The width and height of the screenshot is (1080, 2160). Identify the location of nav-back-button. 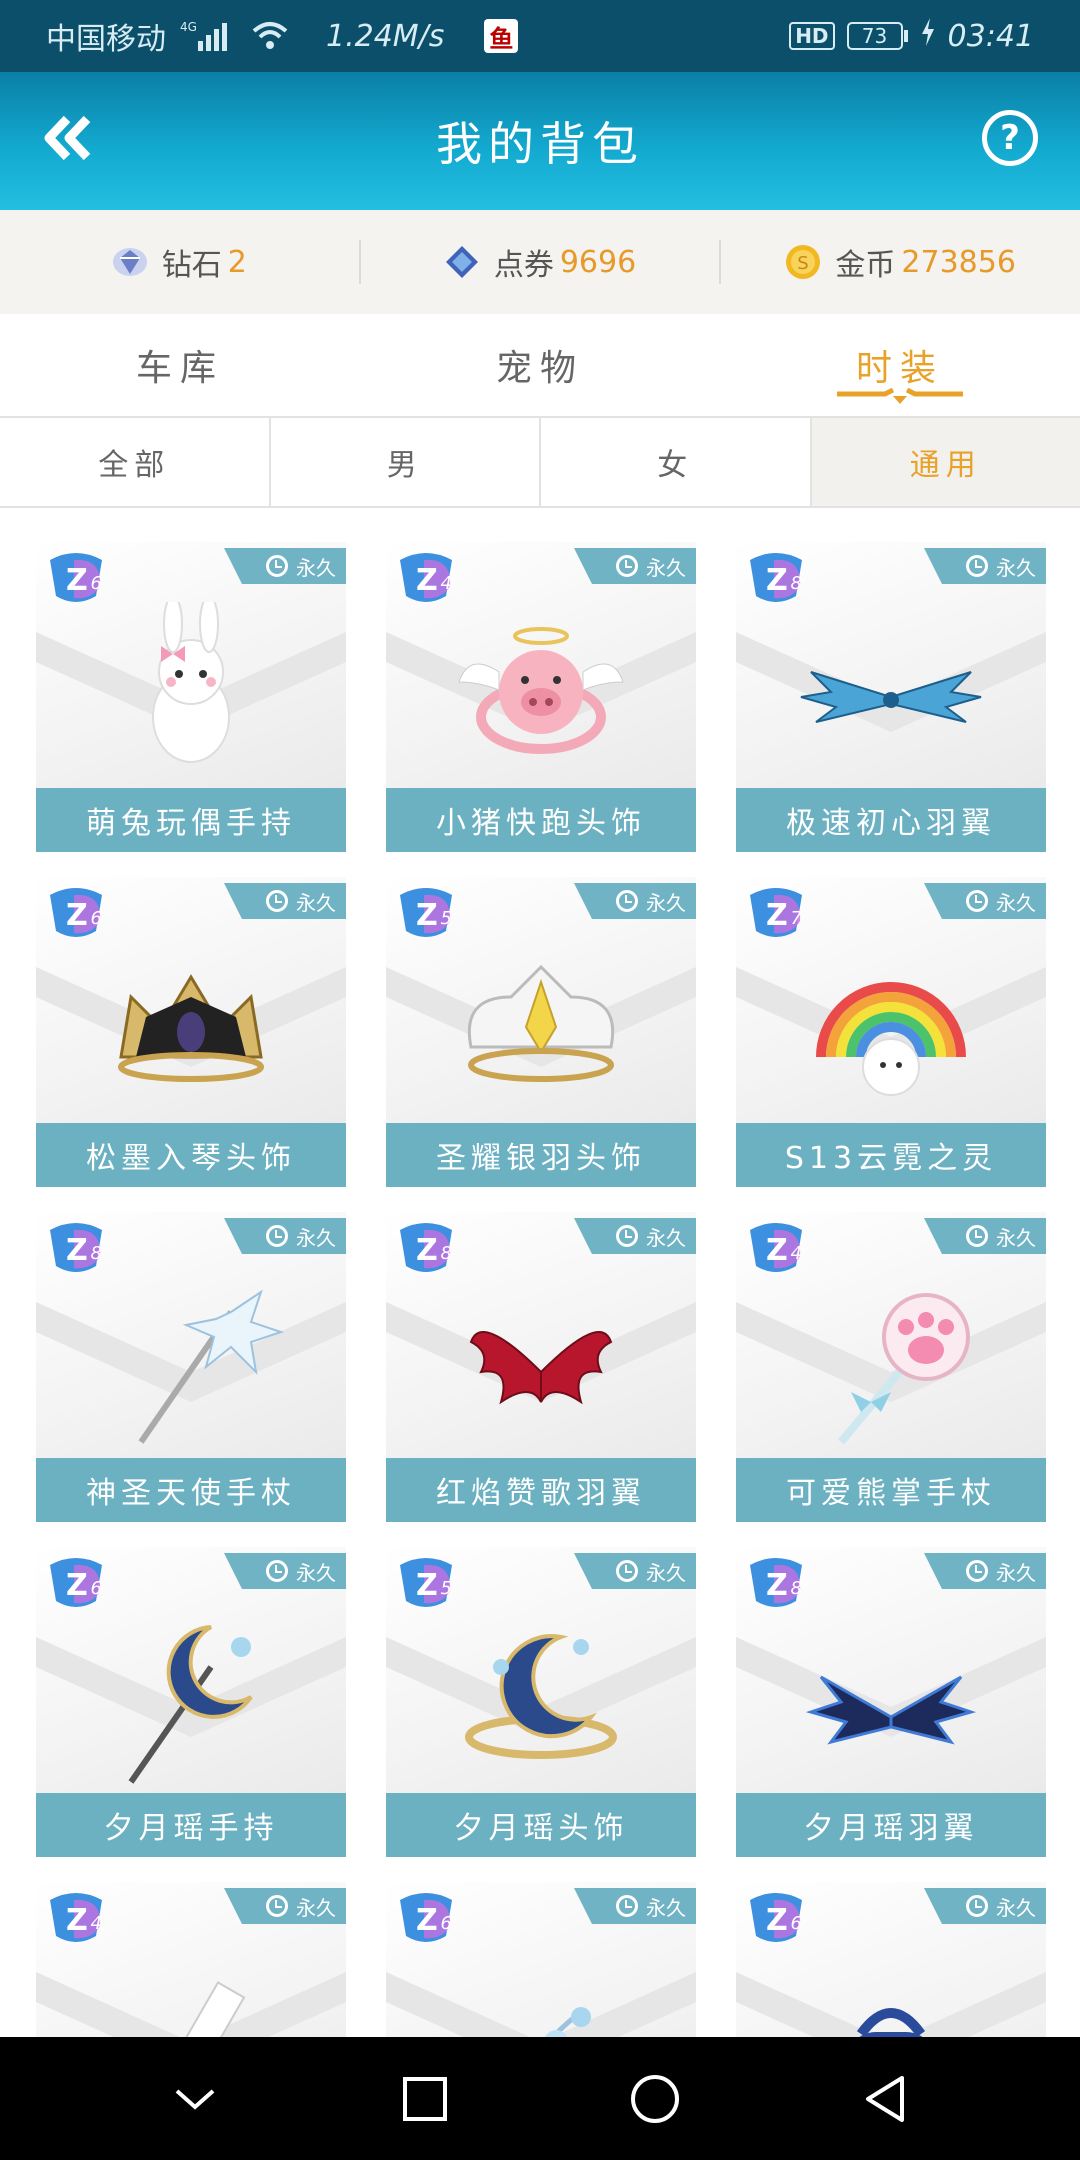
(885, 2099).